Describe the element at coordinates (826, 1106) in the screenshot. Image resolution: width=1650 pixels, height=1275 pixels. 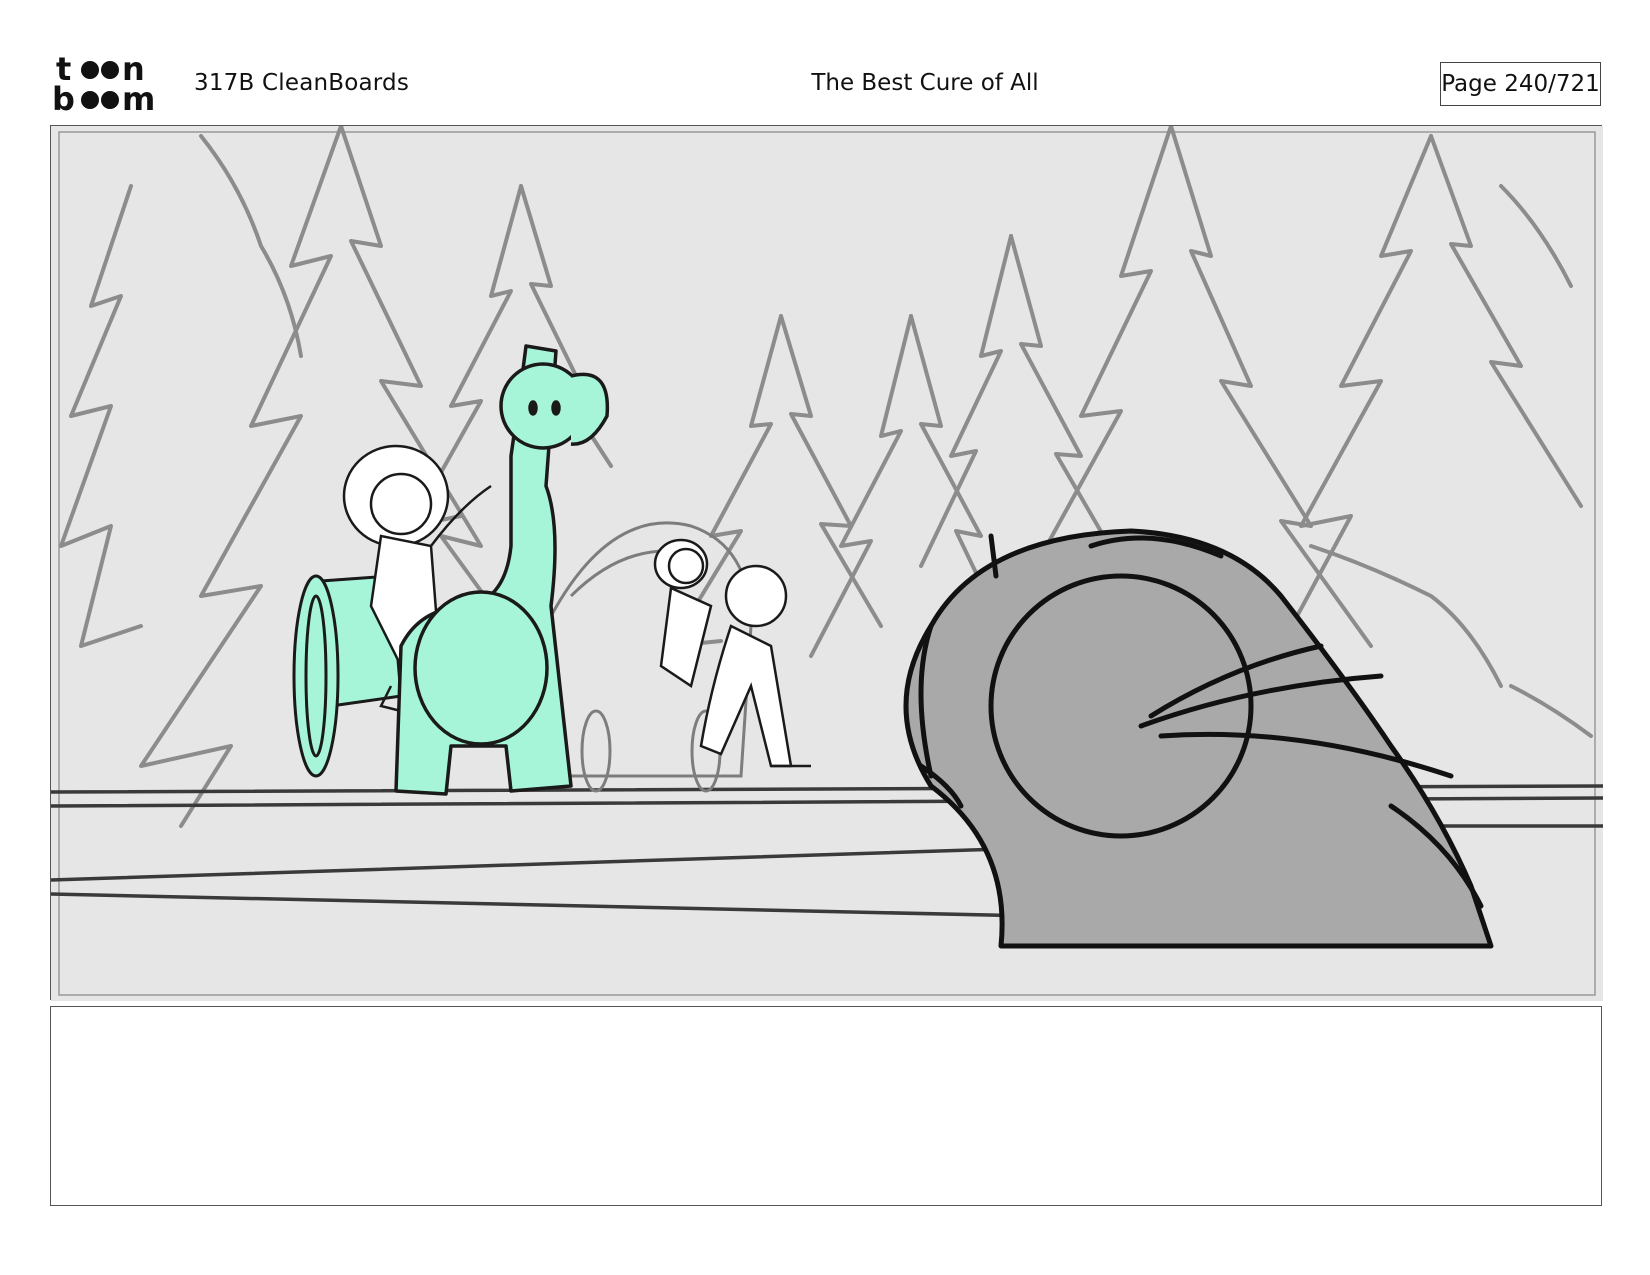
I see `caption-box` at that location.